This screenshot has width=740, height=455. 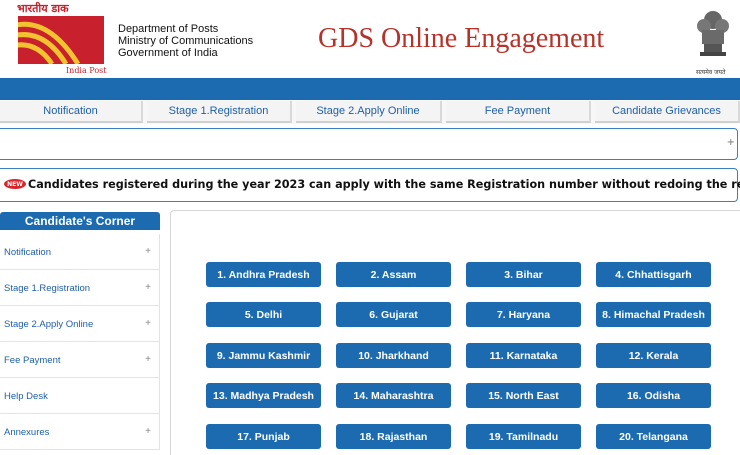 I want to click on nav-notification: Notification, so click(x=71, y=112).